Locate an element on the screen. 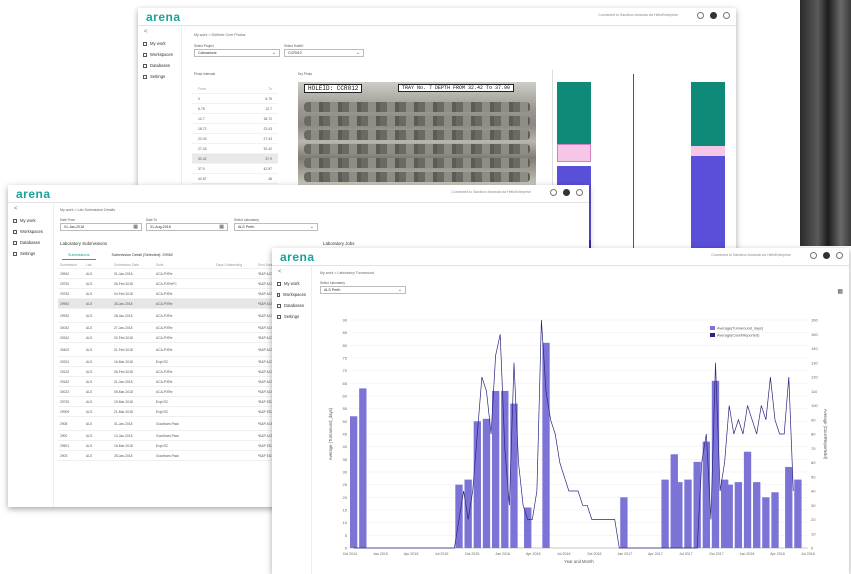 The height and width of the screenshot is (574, 851). table-row: 29501 ALS 16-Mar-2018 Expl-RC *B&P EDX is located at coordinates (170, 446).